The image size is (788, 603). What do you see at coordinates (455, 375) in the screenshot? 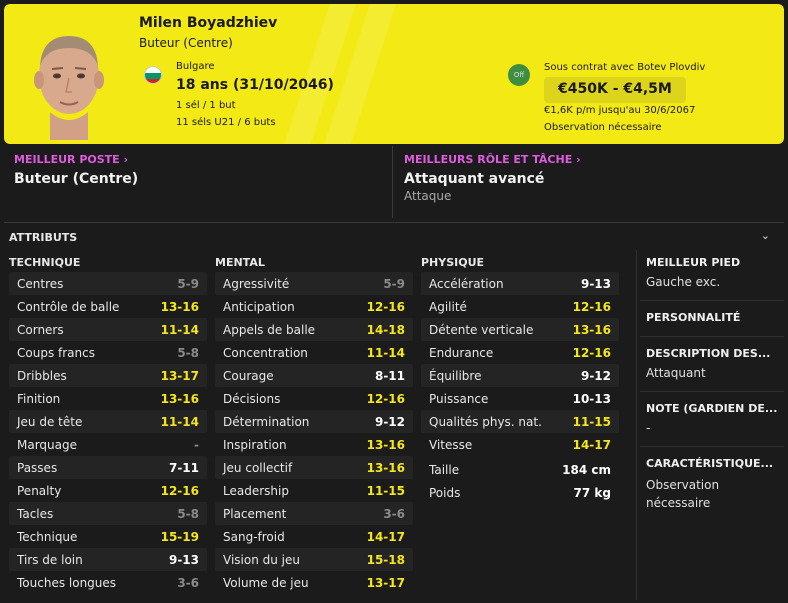
I see `attribute-name: Équilibre` at bounding box center [455, 375].